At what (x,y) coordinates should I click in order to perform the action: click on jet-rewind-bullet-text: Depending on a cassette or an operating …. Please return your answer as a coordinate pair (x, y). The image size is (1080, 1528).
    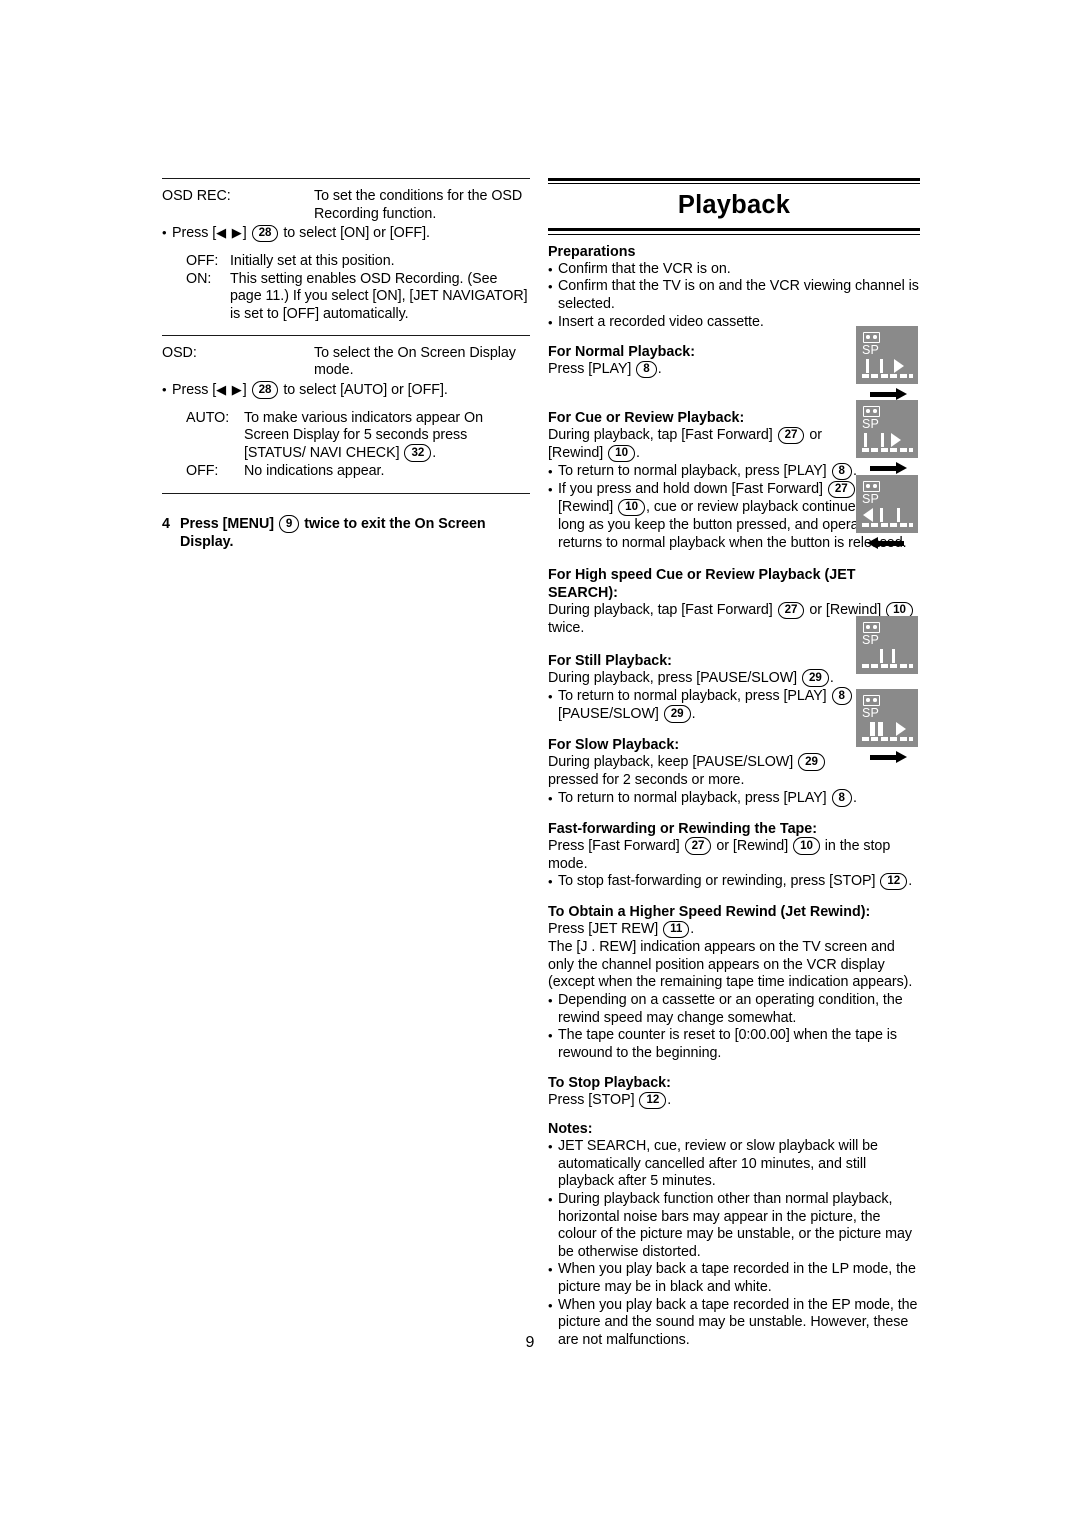
    Looking at the image, I should click on (730, 1008).